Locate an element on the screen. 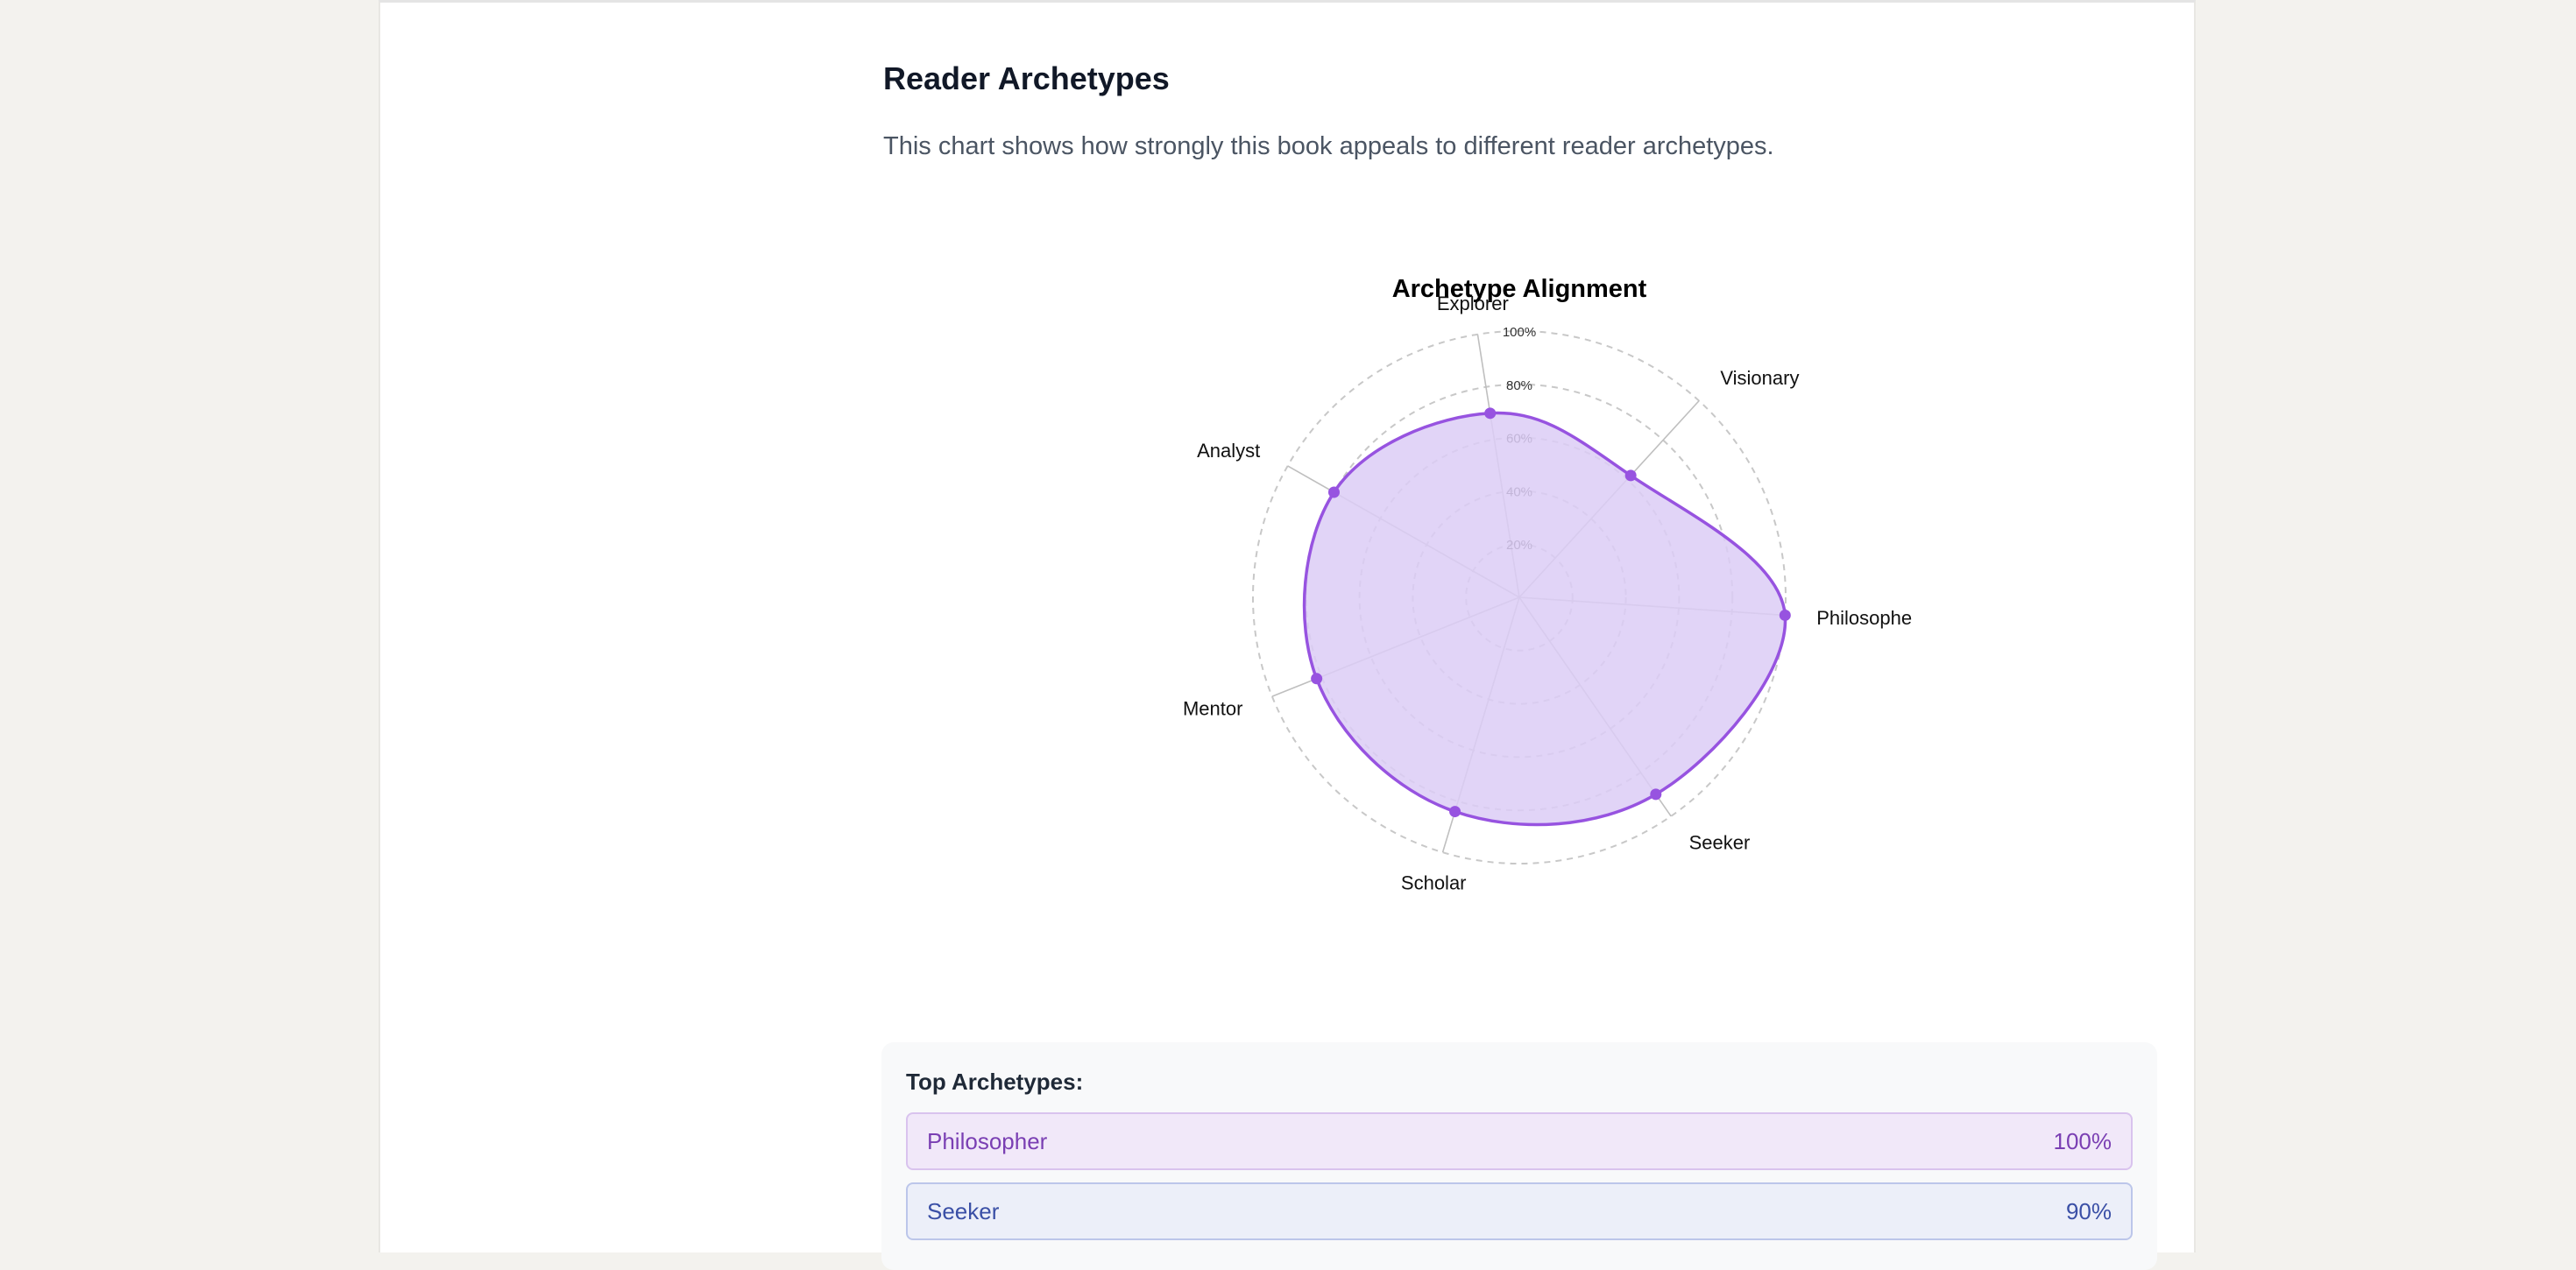  radar-axis-label: Mentor is located at coordinates (1212, 709).